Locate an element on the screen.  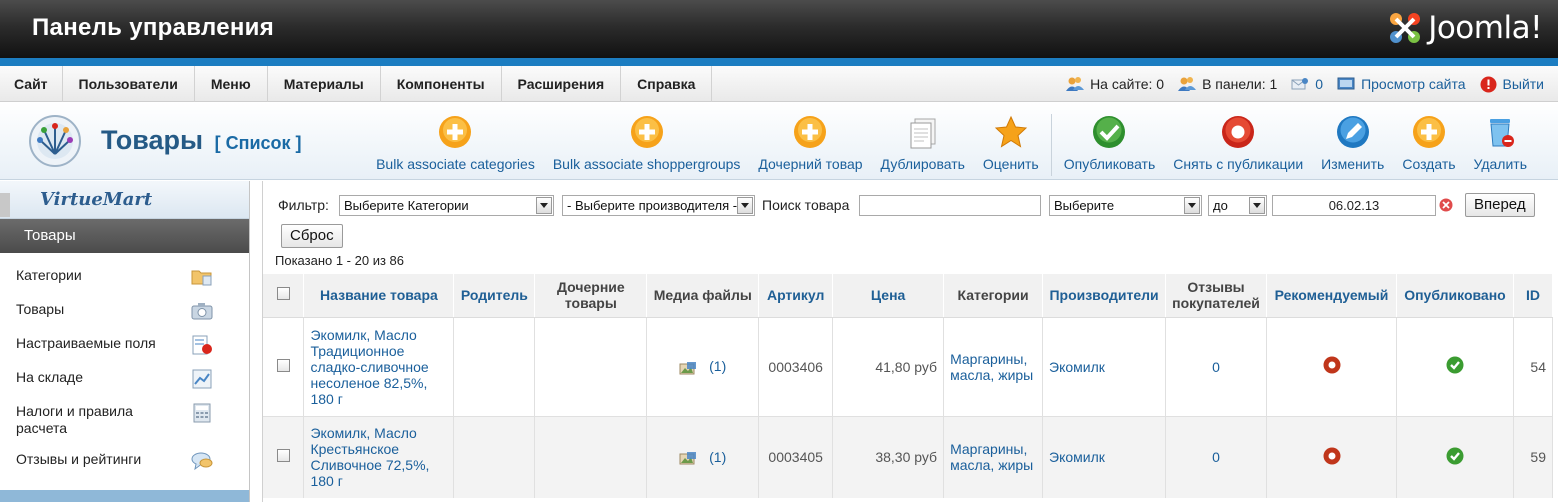
select-all-checkbox is located at coordinates (283, 294).